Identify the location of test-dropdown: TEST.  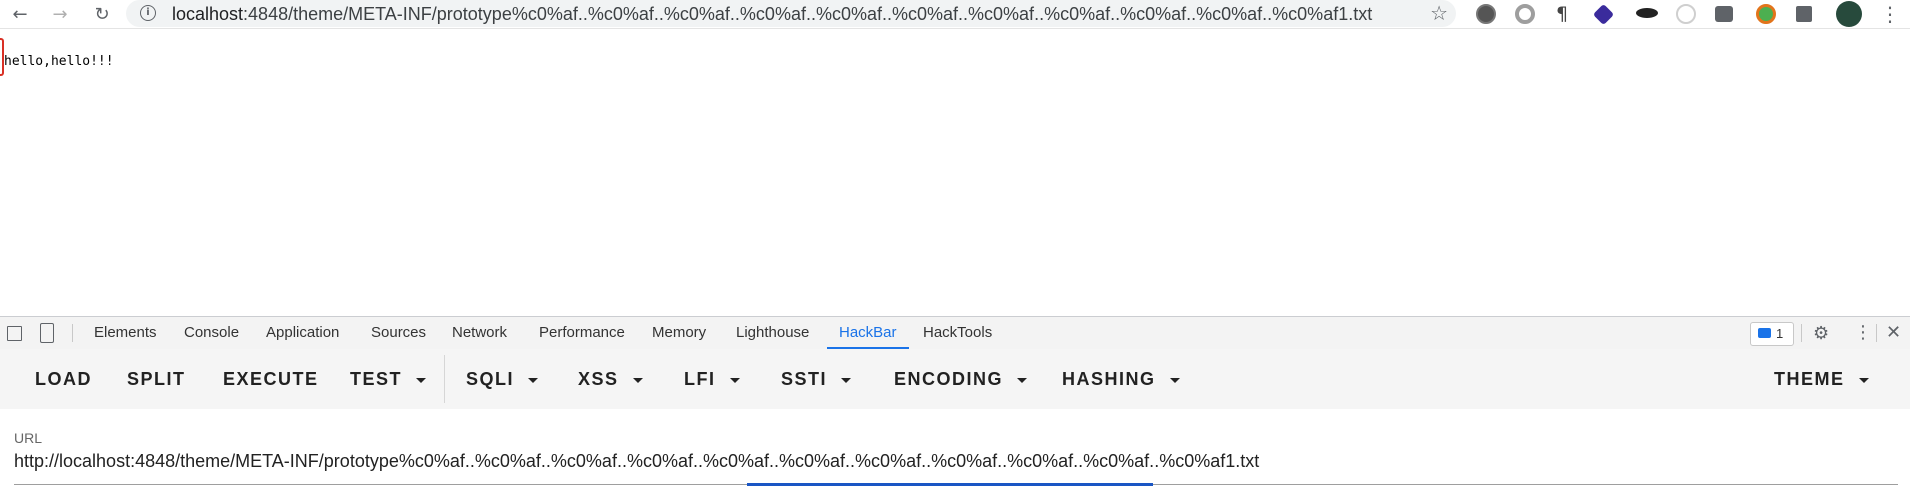
(388, 379).